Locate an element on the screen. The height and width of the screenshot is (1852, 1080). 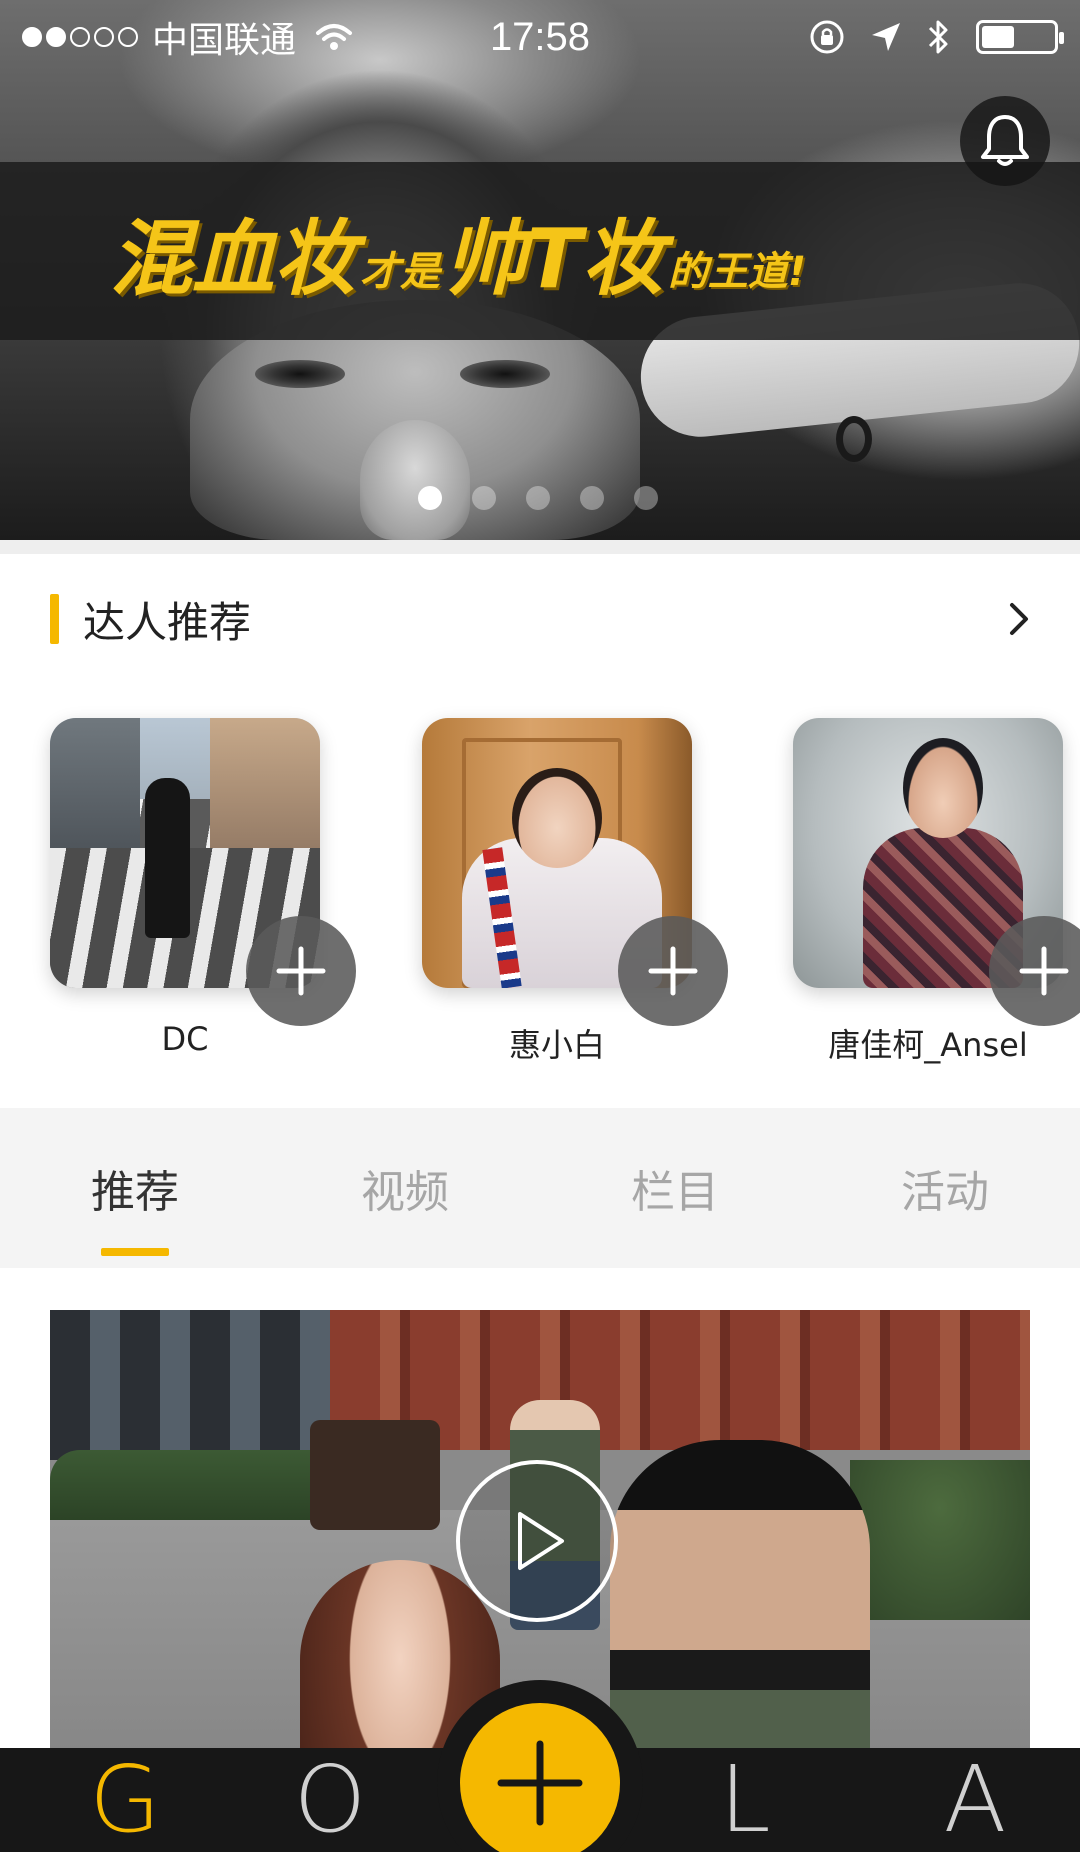
banner-headline-part2: 才是 is located at coordinates (400, 272).